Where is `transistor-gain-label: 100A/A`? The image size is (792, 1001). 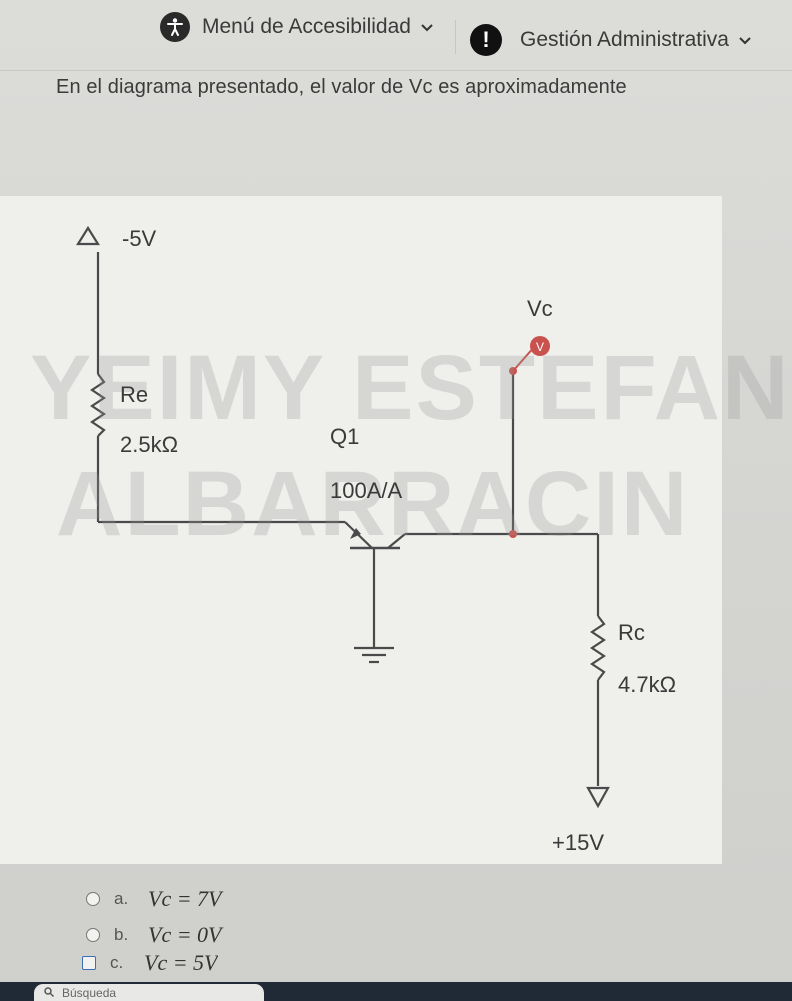 transistor-gain-label: 100A/A is located at coordinates (366, 490).